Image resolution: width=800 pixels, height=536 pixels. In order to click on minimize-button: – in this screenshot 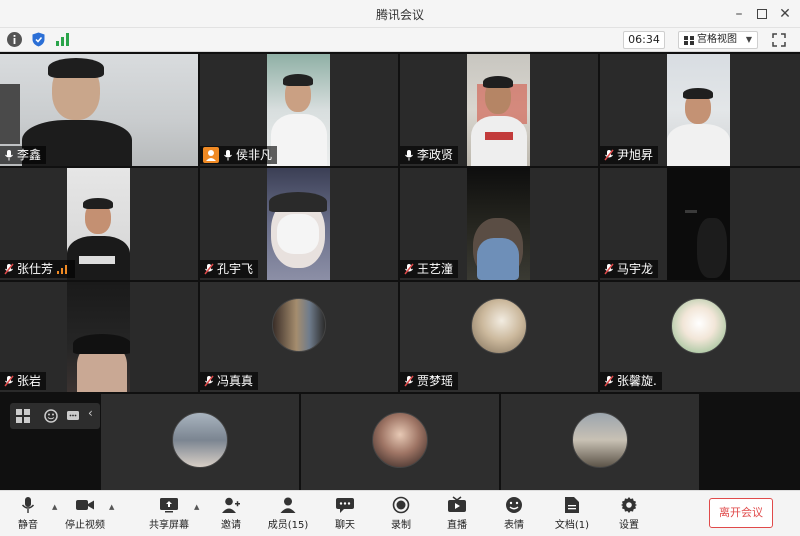, I will do `click(739, 14)`.